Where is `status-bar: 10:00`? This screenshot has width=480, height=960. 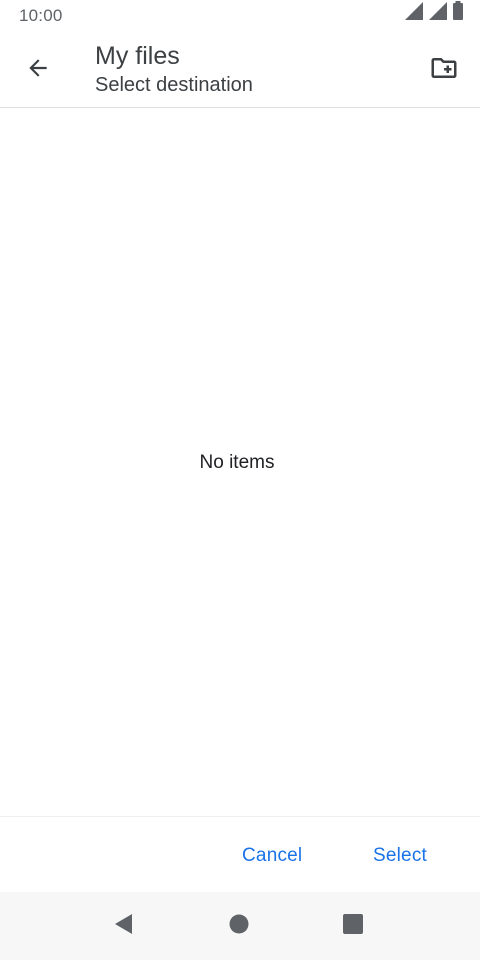 status-bar: 10:00 is located at coordinates (240, 16).